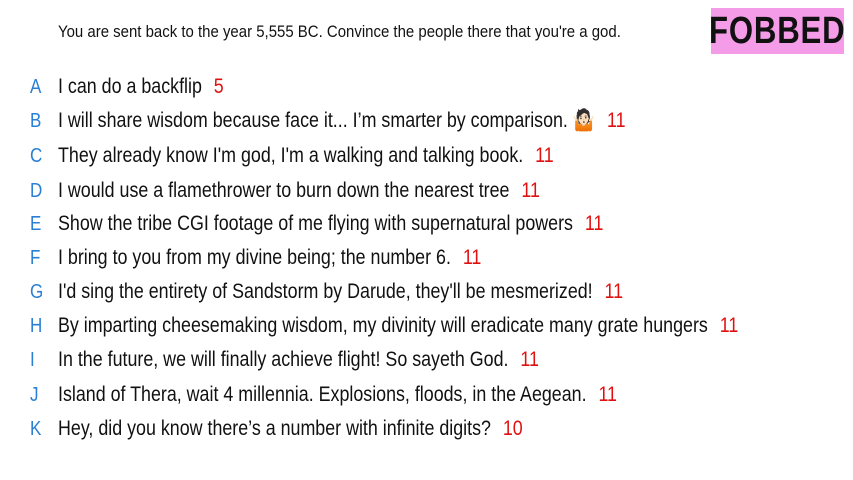  Describe the element at coordinates (36, 155) in the screenshot. I see `answer-letter: C` at that location.